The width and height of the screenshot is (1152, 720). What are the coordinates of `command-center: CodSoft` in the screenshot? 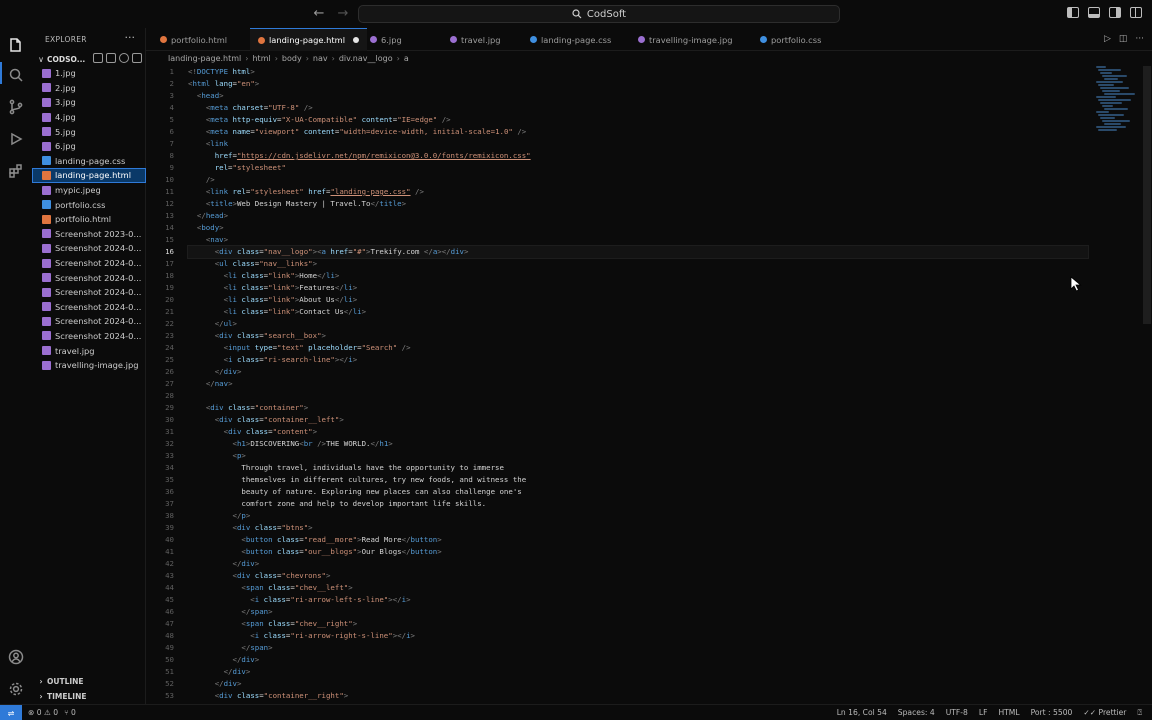 It's located at (599, 14).